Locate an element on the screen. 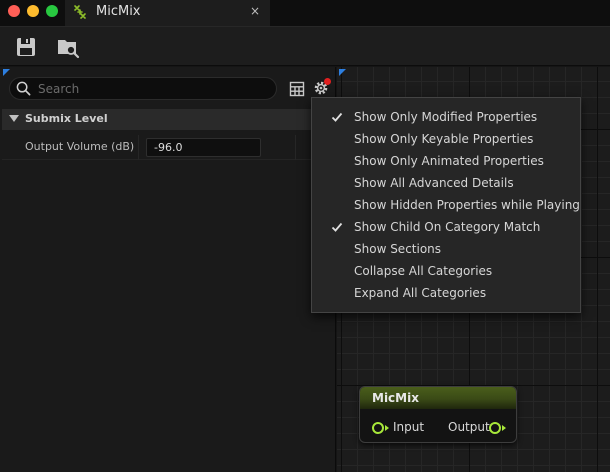  window-close-button is located at coordinates (14, 11).